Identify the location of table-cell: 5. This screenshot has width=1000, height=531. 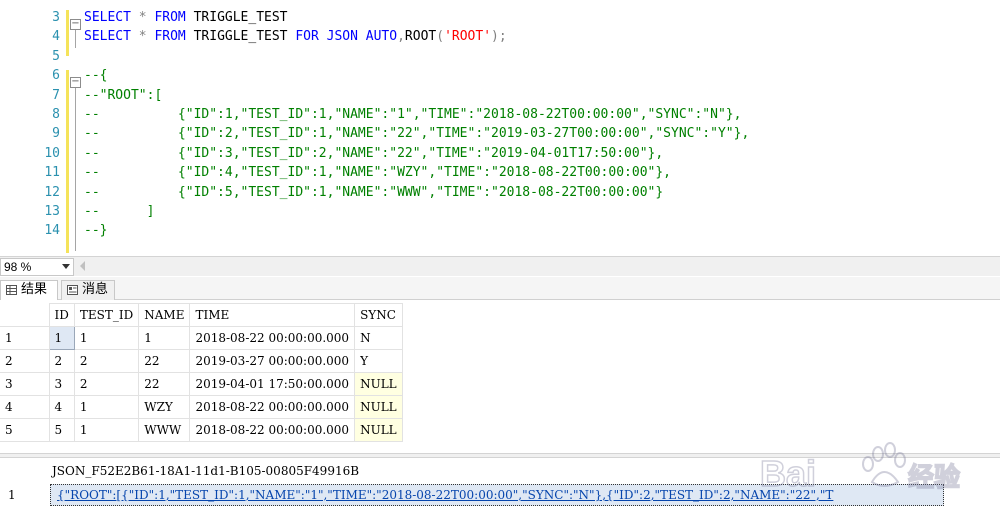
(61, 430).